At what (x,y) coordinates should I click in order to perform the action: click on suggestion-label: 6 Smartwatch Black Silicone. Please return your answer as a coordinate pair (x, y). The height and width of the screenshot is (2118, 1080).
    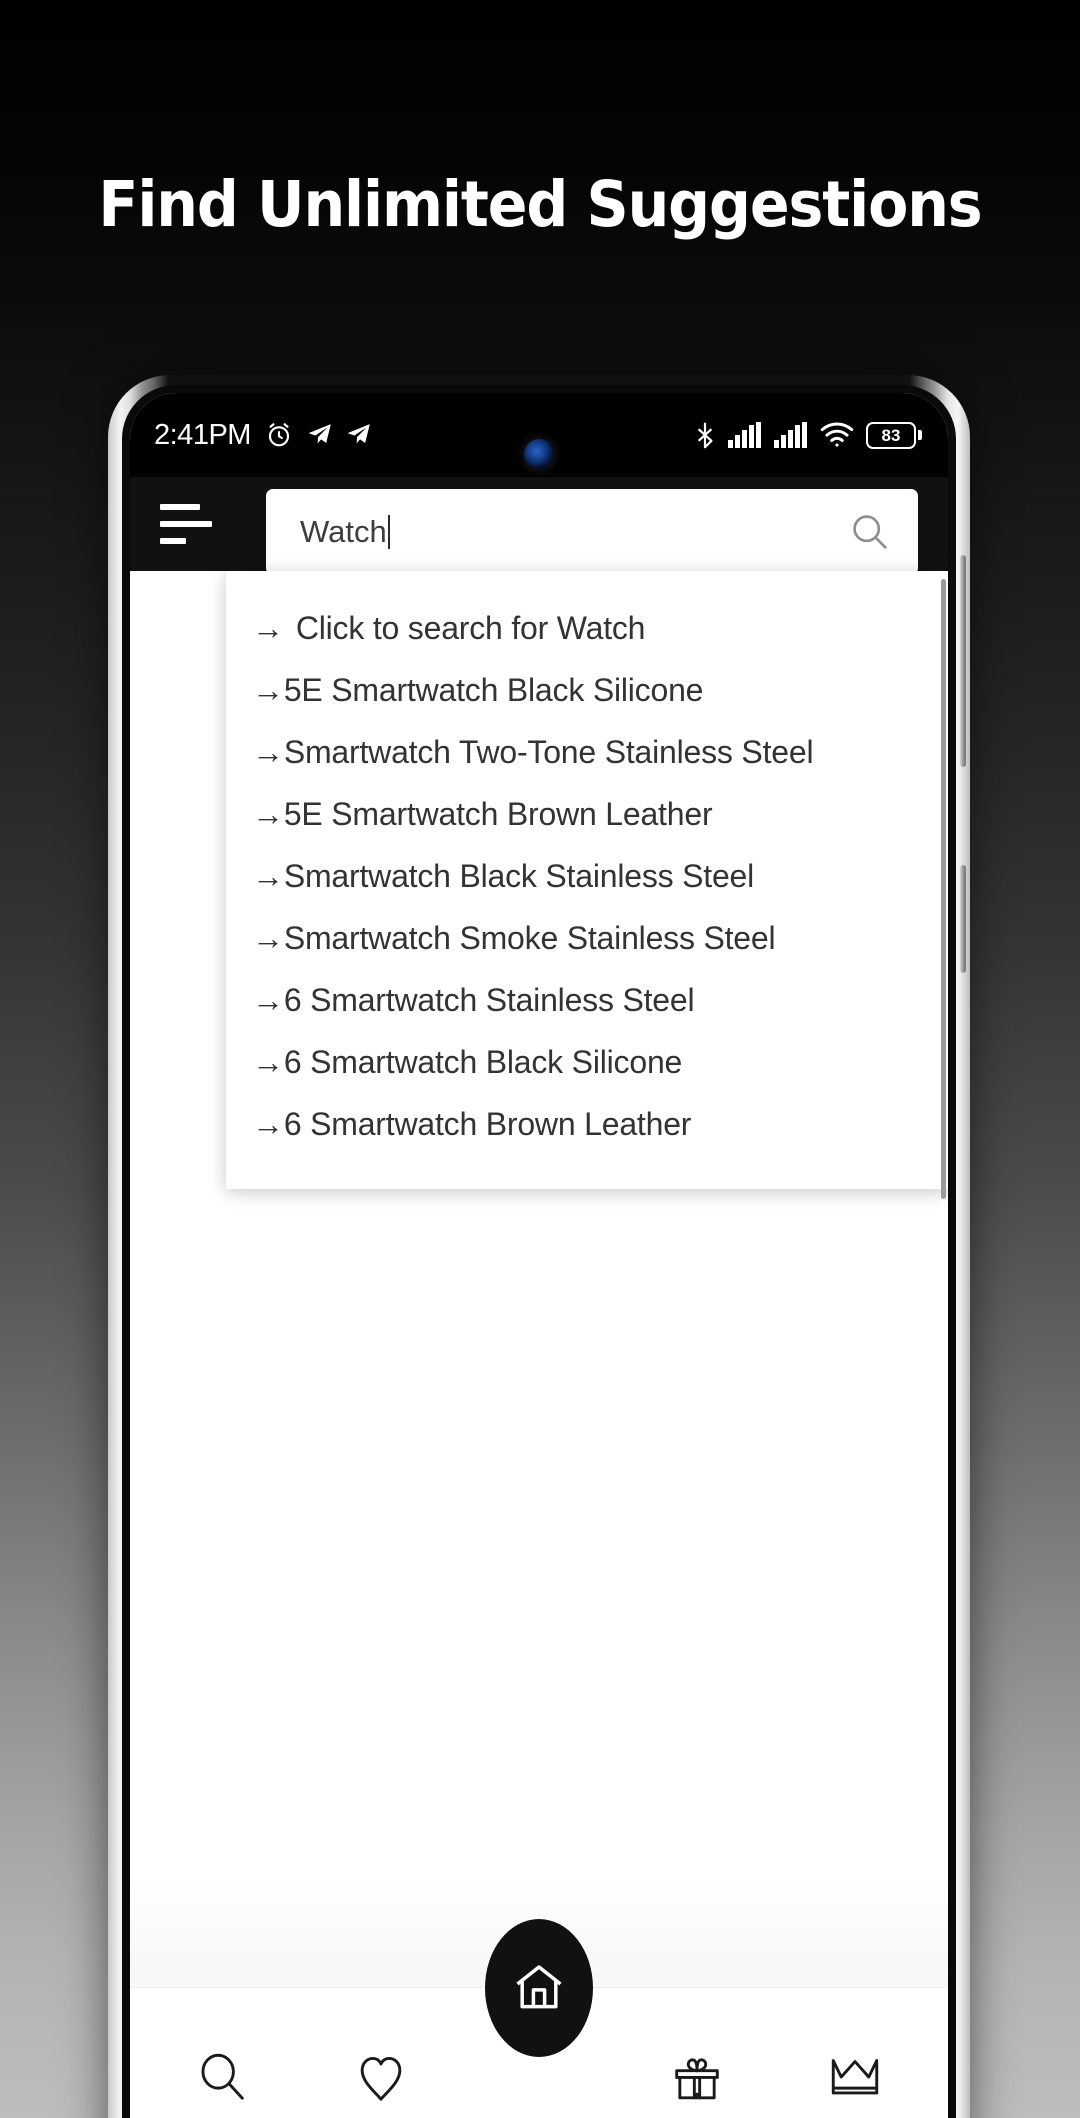
    Looking at the image, I should click on (483, 1062).